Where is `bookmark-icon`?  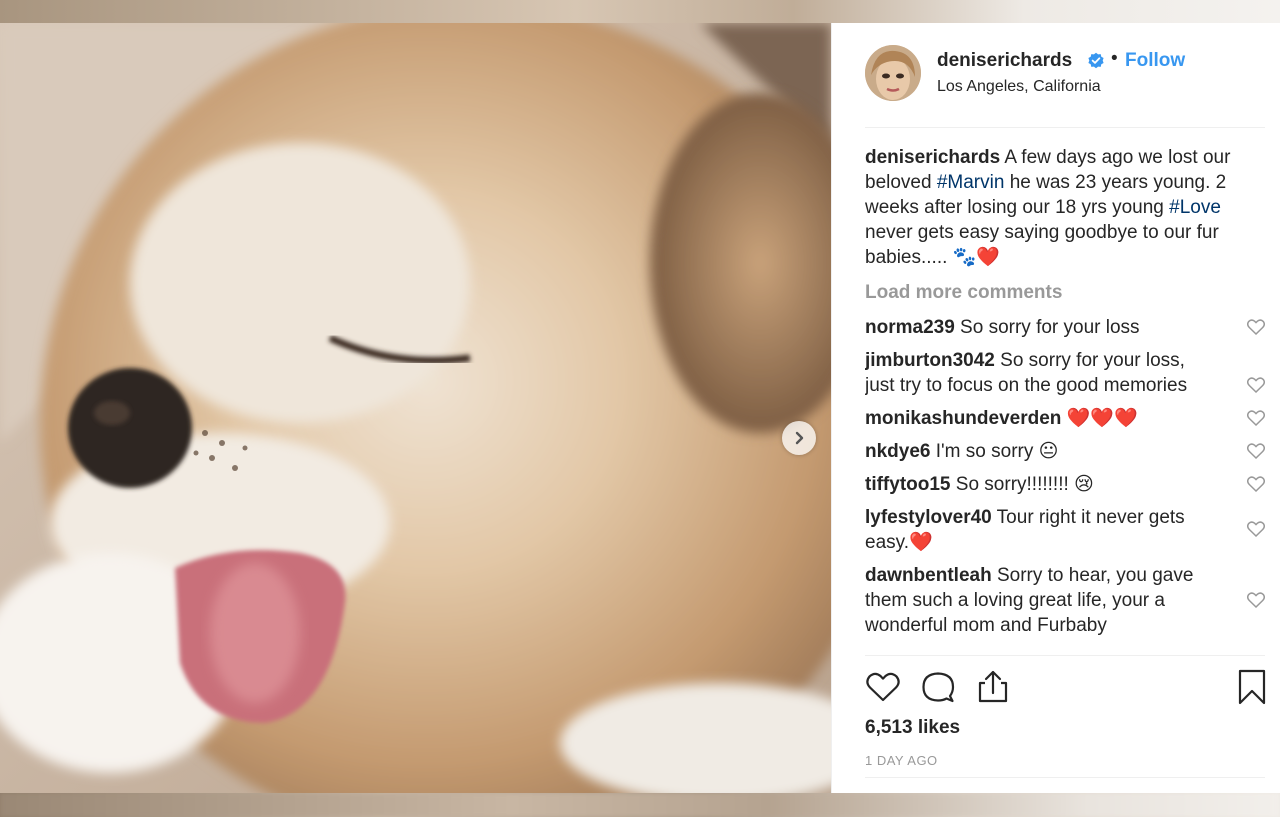 bookmark-icon is located at coordinates (1252, 687).